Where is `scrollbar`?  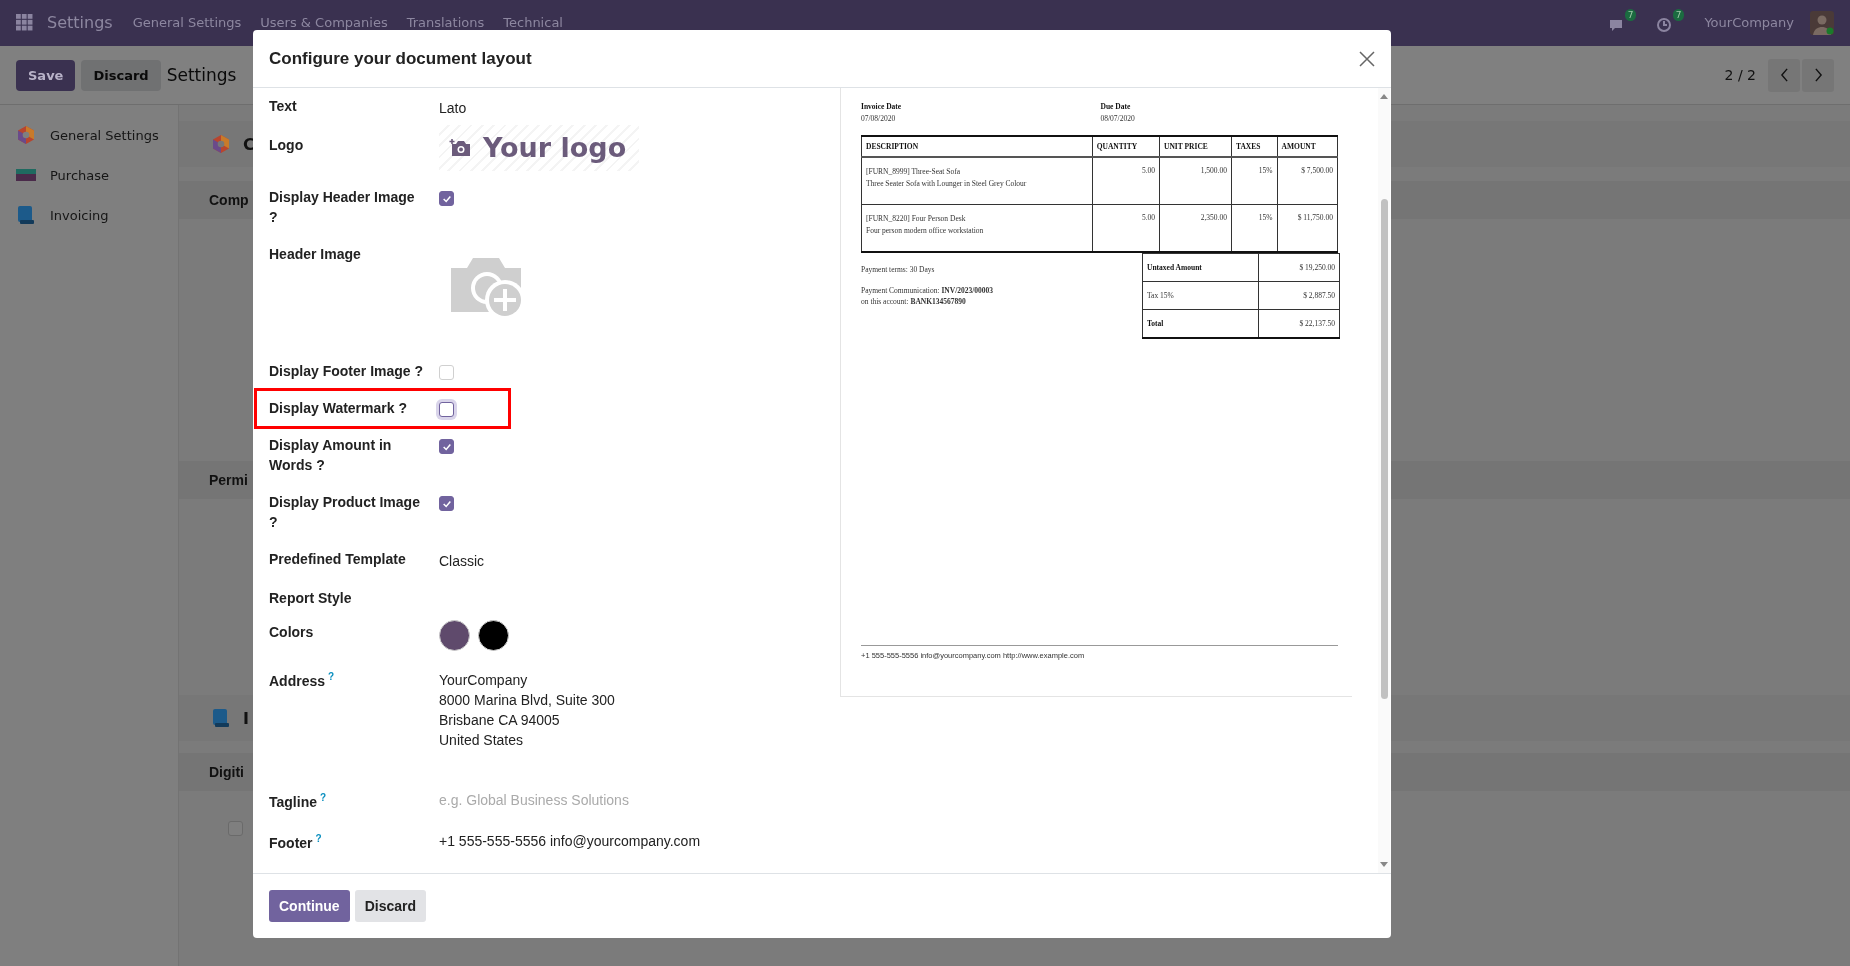 scrollbar is located at coordinates (1384, 480).